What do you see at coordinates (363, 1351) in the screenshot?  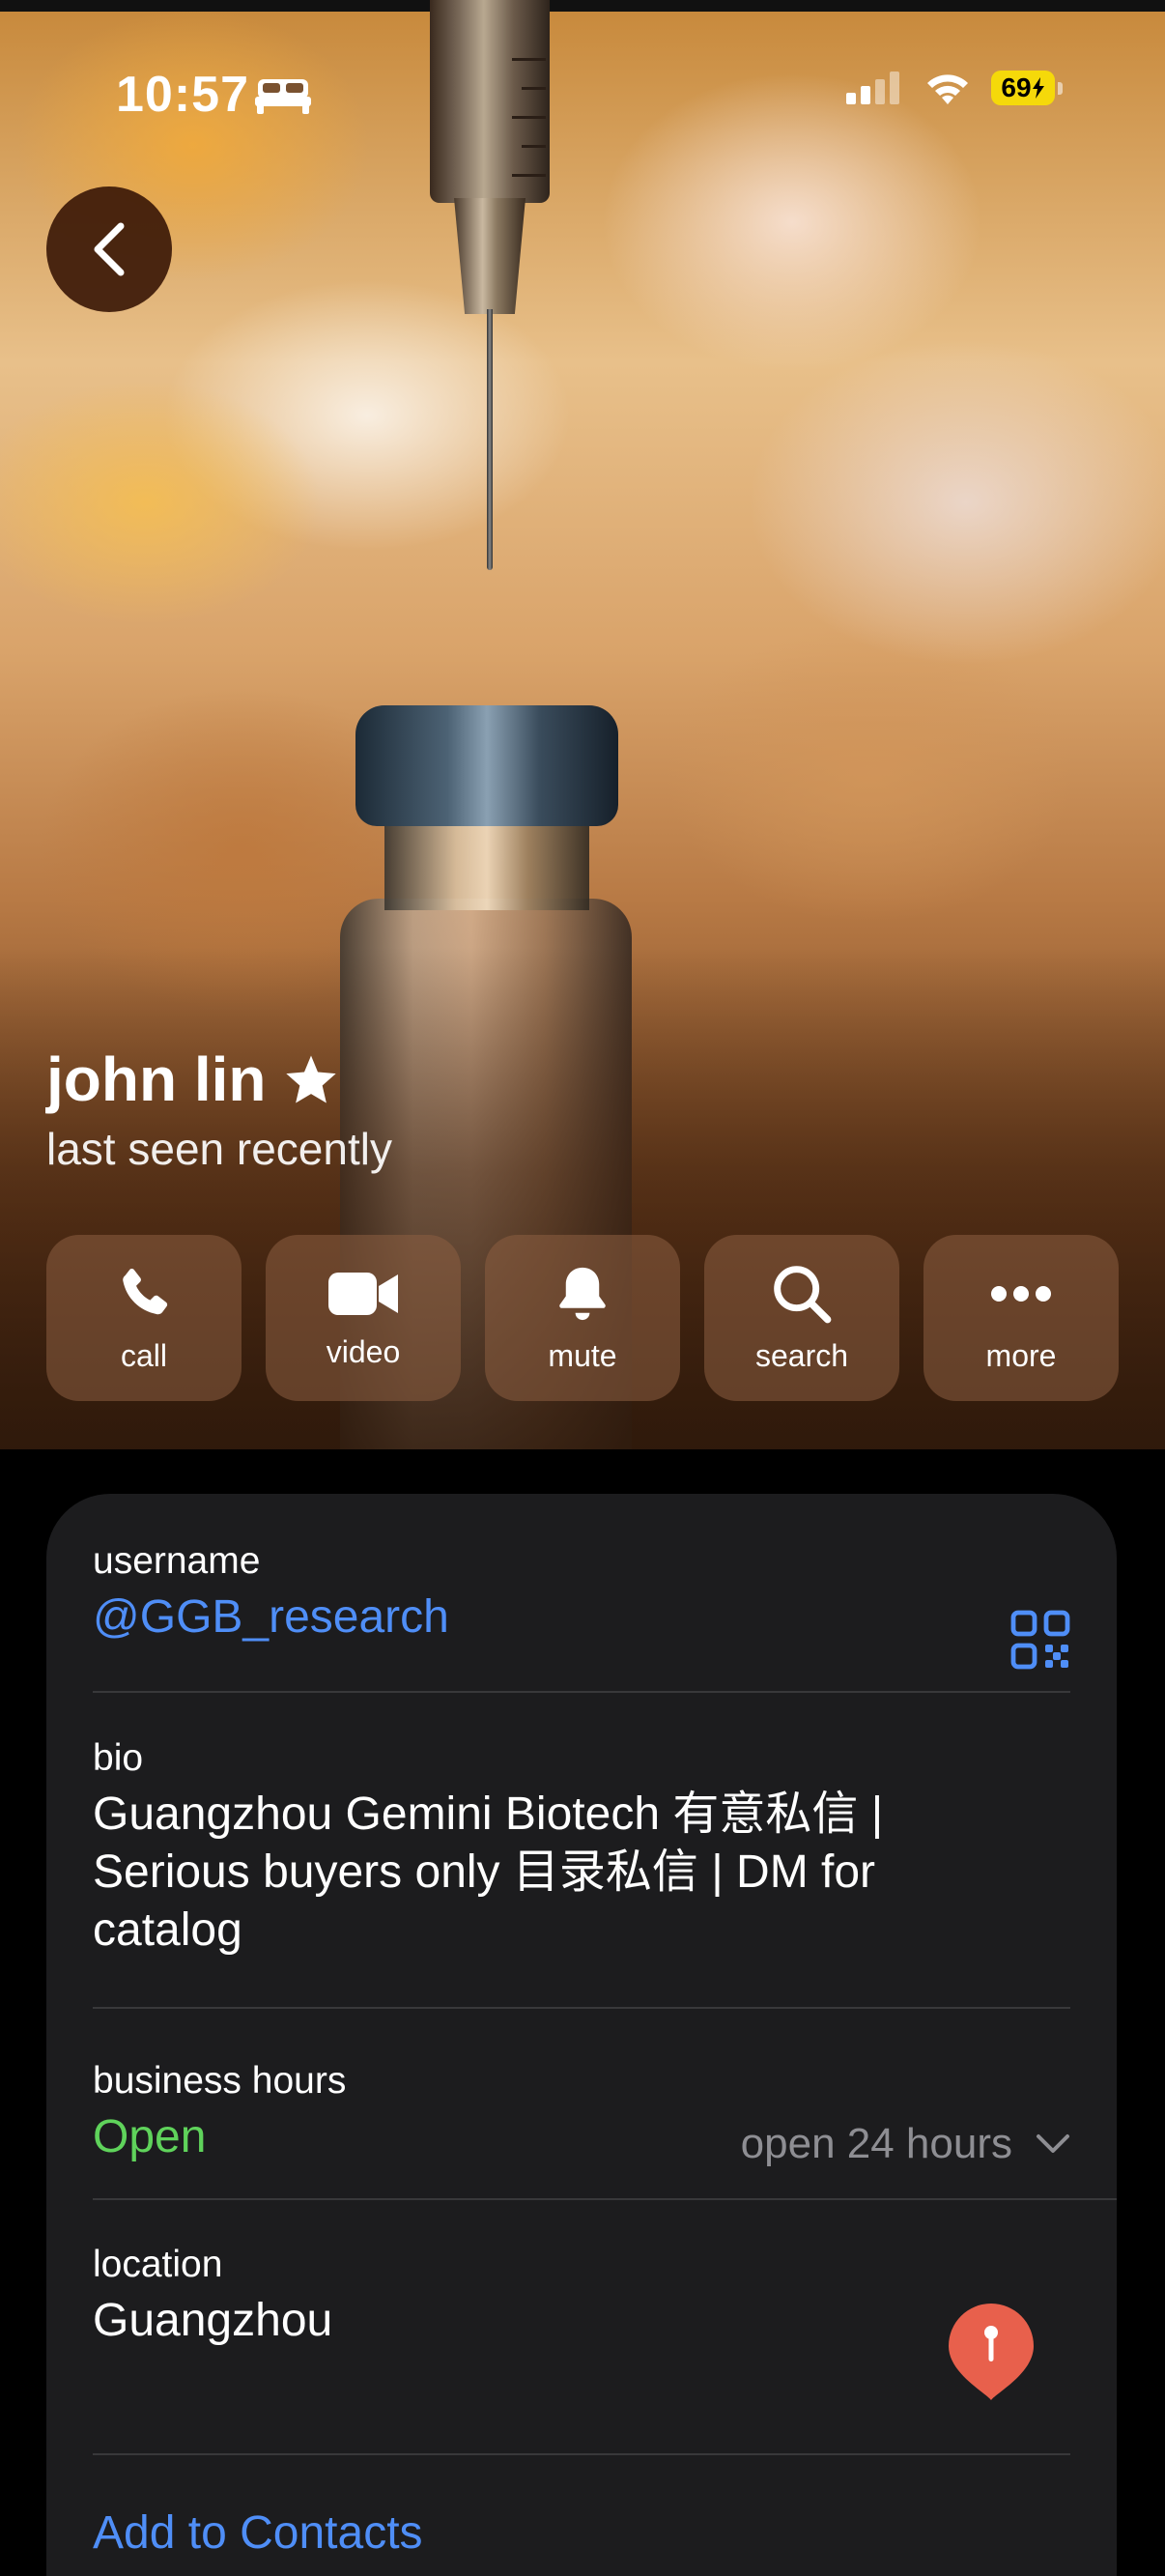 I see `video-label: video` at bounding box center [363, 1351].